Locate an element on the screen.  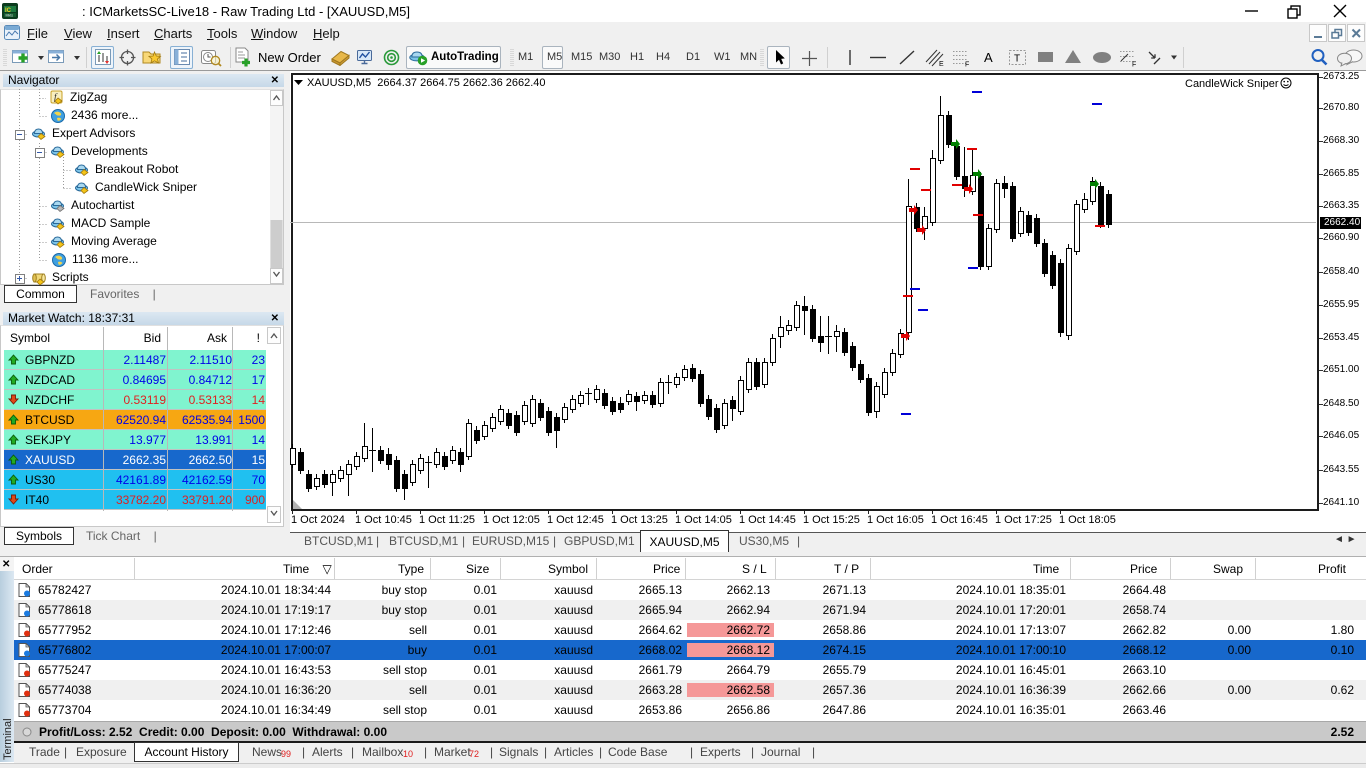
svg-text: Terminal is located at coordinates (8, 739).